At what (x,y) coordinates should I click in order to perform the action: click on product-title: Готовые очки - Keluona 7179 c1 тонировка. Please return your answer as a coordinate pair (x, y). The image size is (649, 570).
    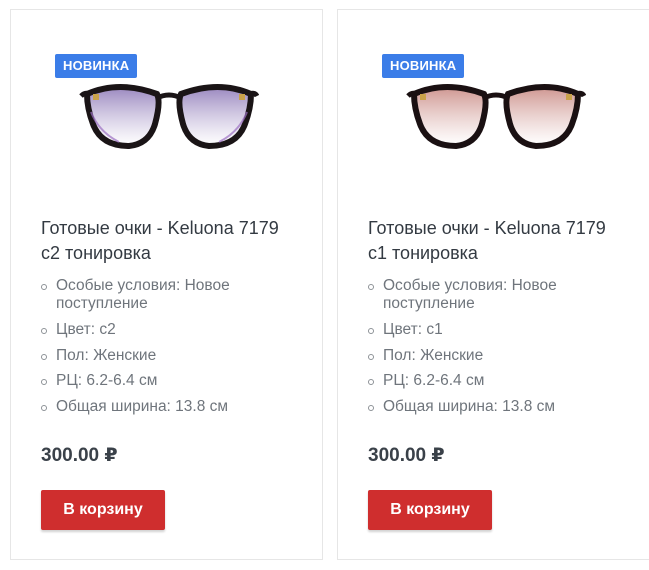
    Looking at the image, I should click on (503, 241).